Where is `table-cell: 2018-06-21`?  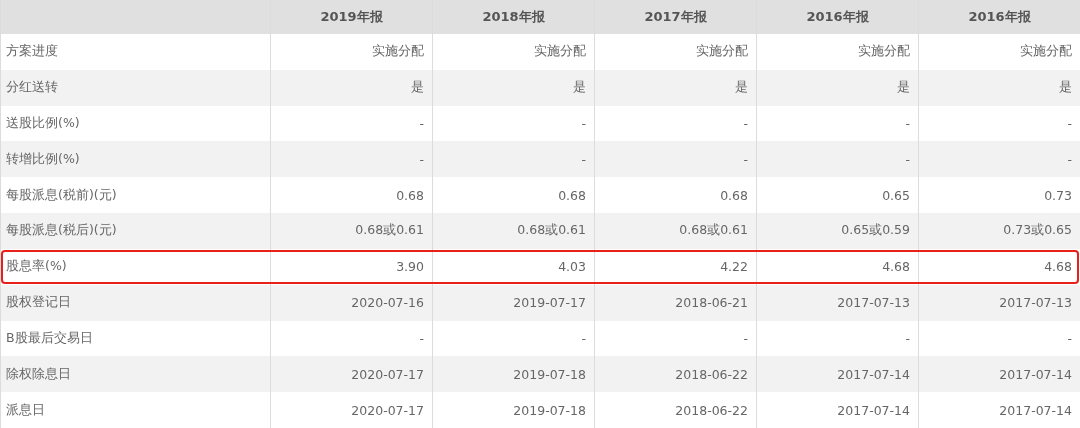
table-cell: 2018-06-21 is located at coordinates (711, 303).